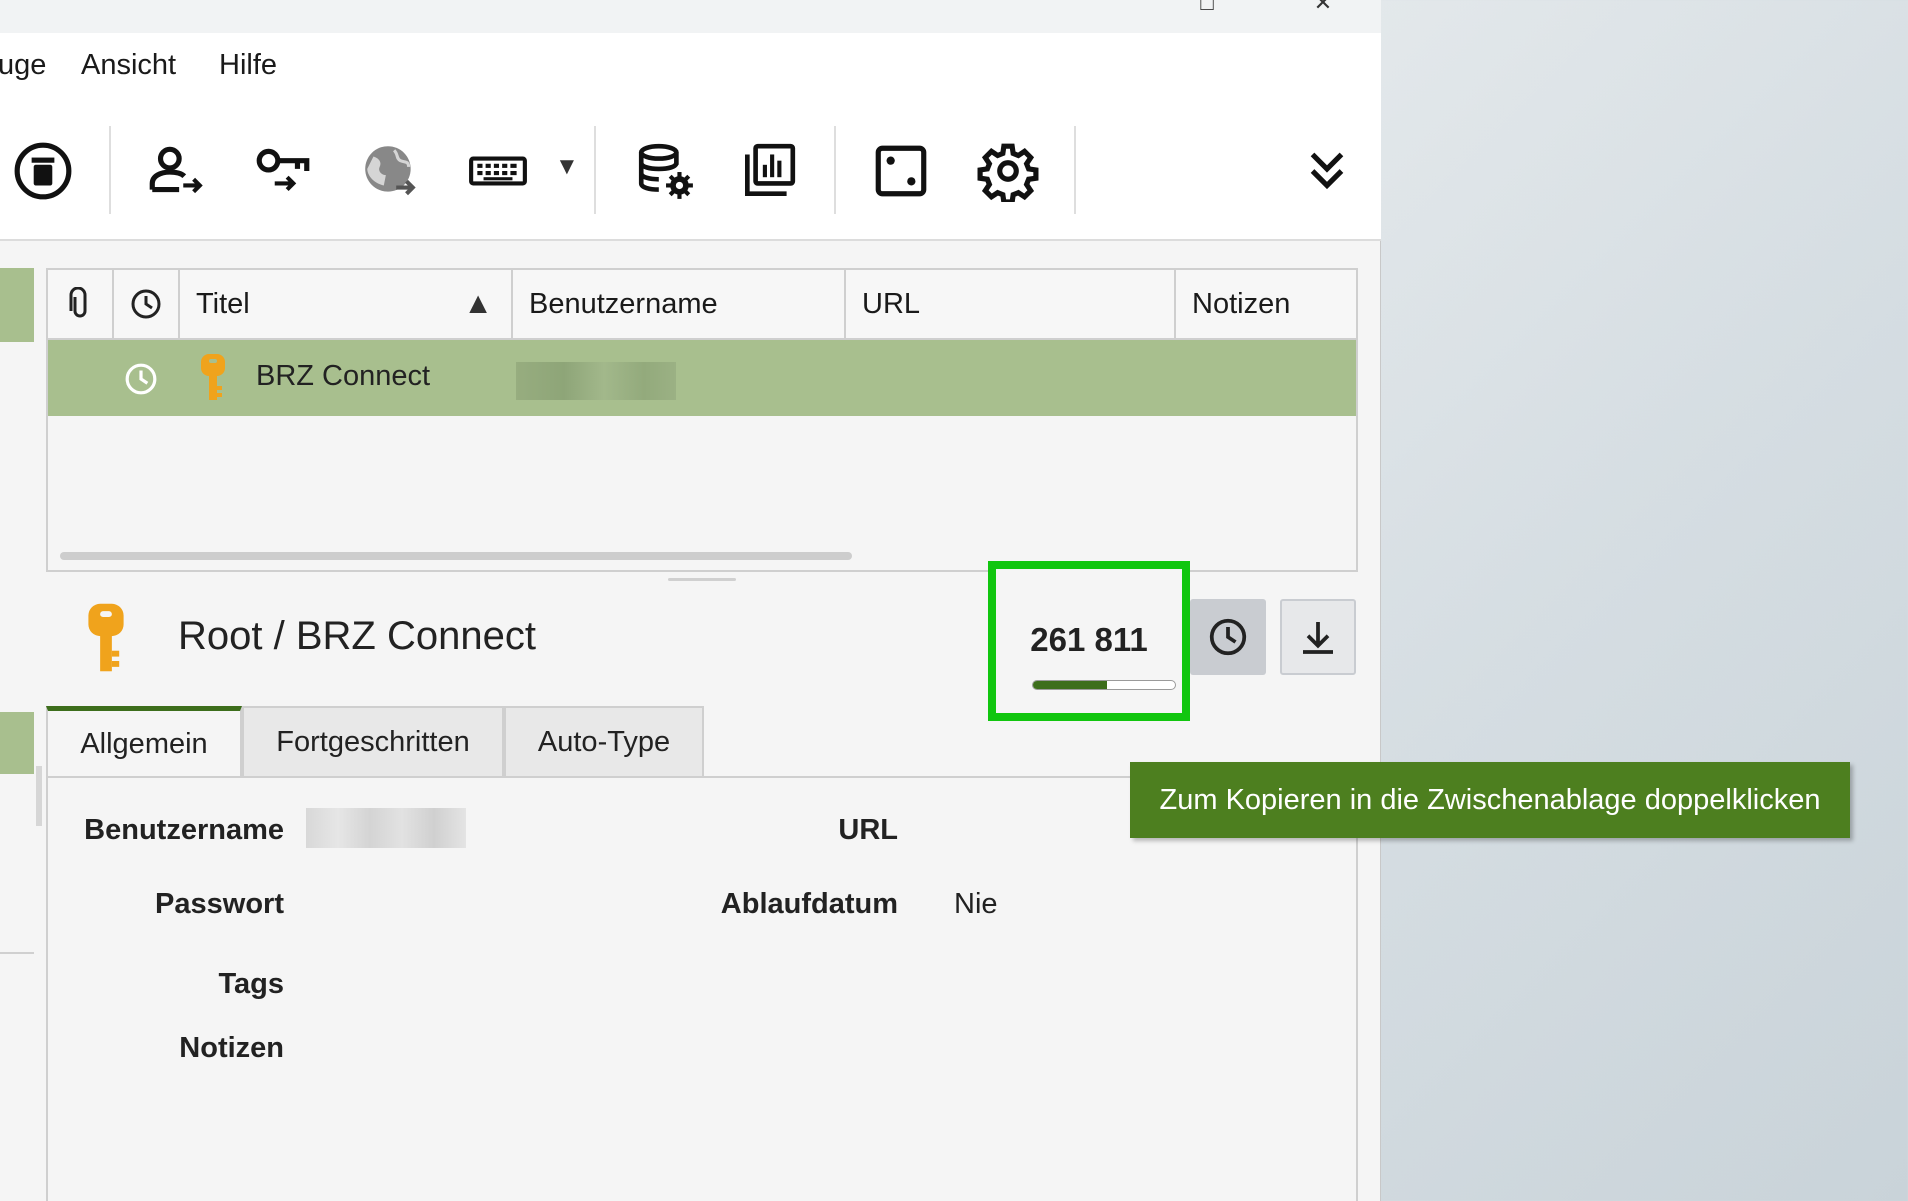 The height and width of the screenshot is (1201, 1908). I want to click on reports-button, so click(768, 171).